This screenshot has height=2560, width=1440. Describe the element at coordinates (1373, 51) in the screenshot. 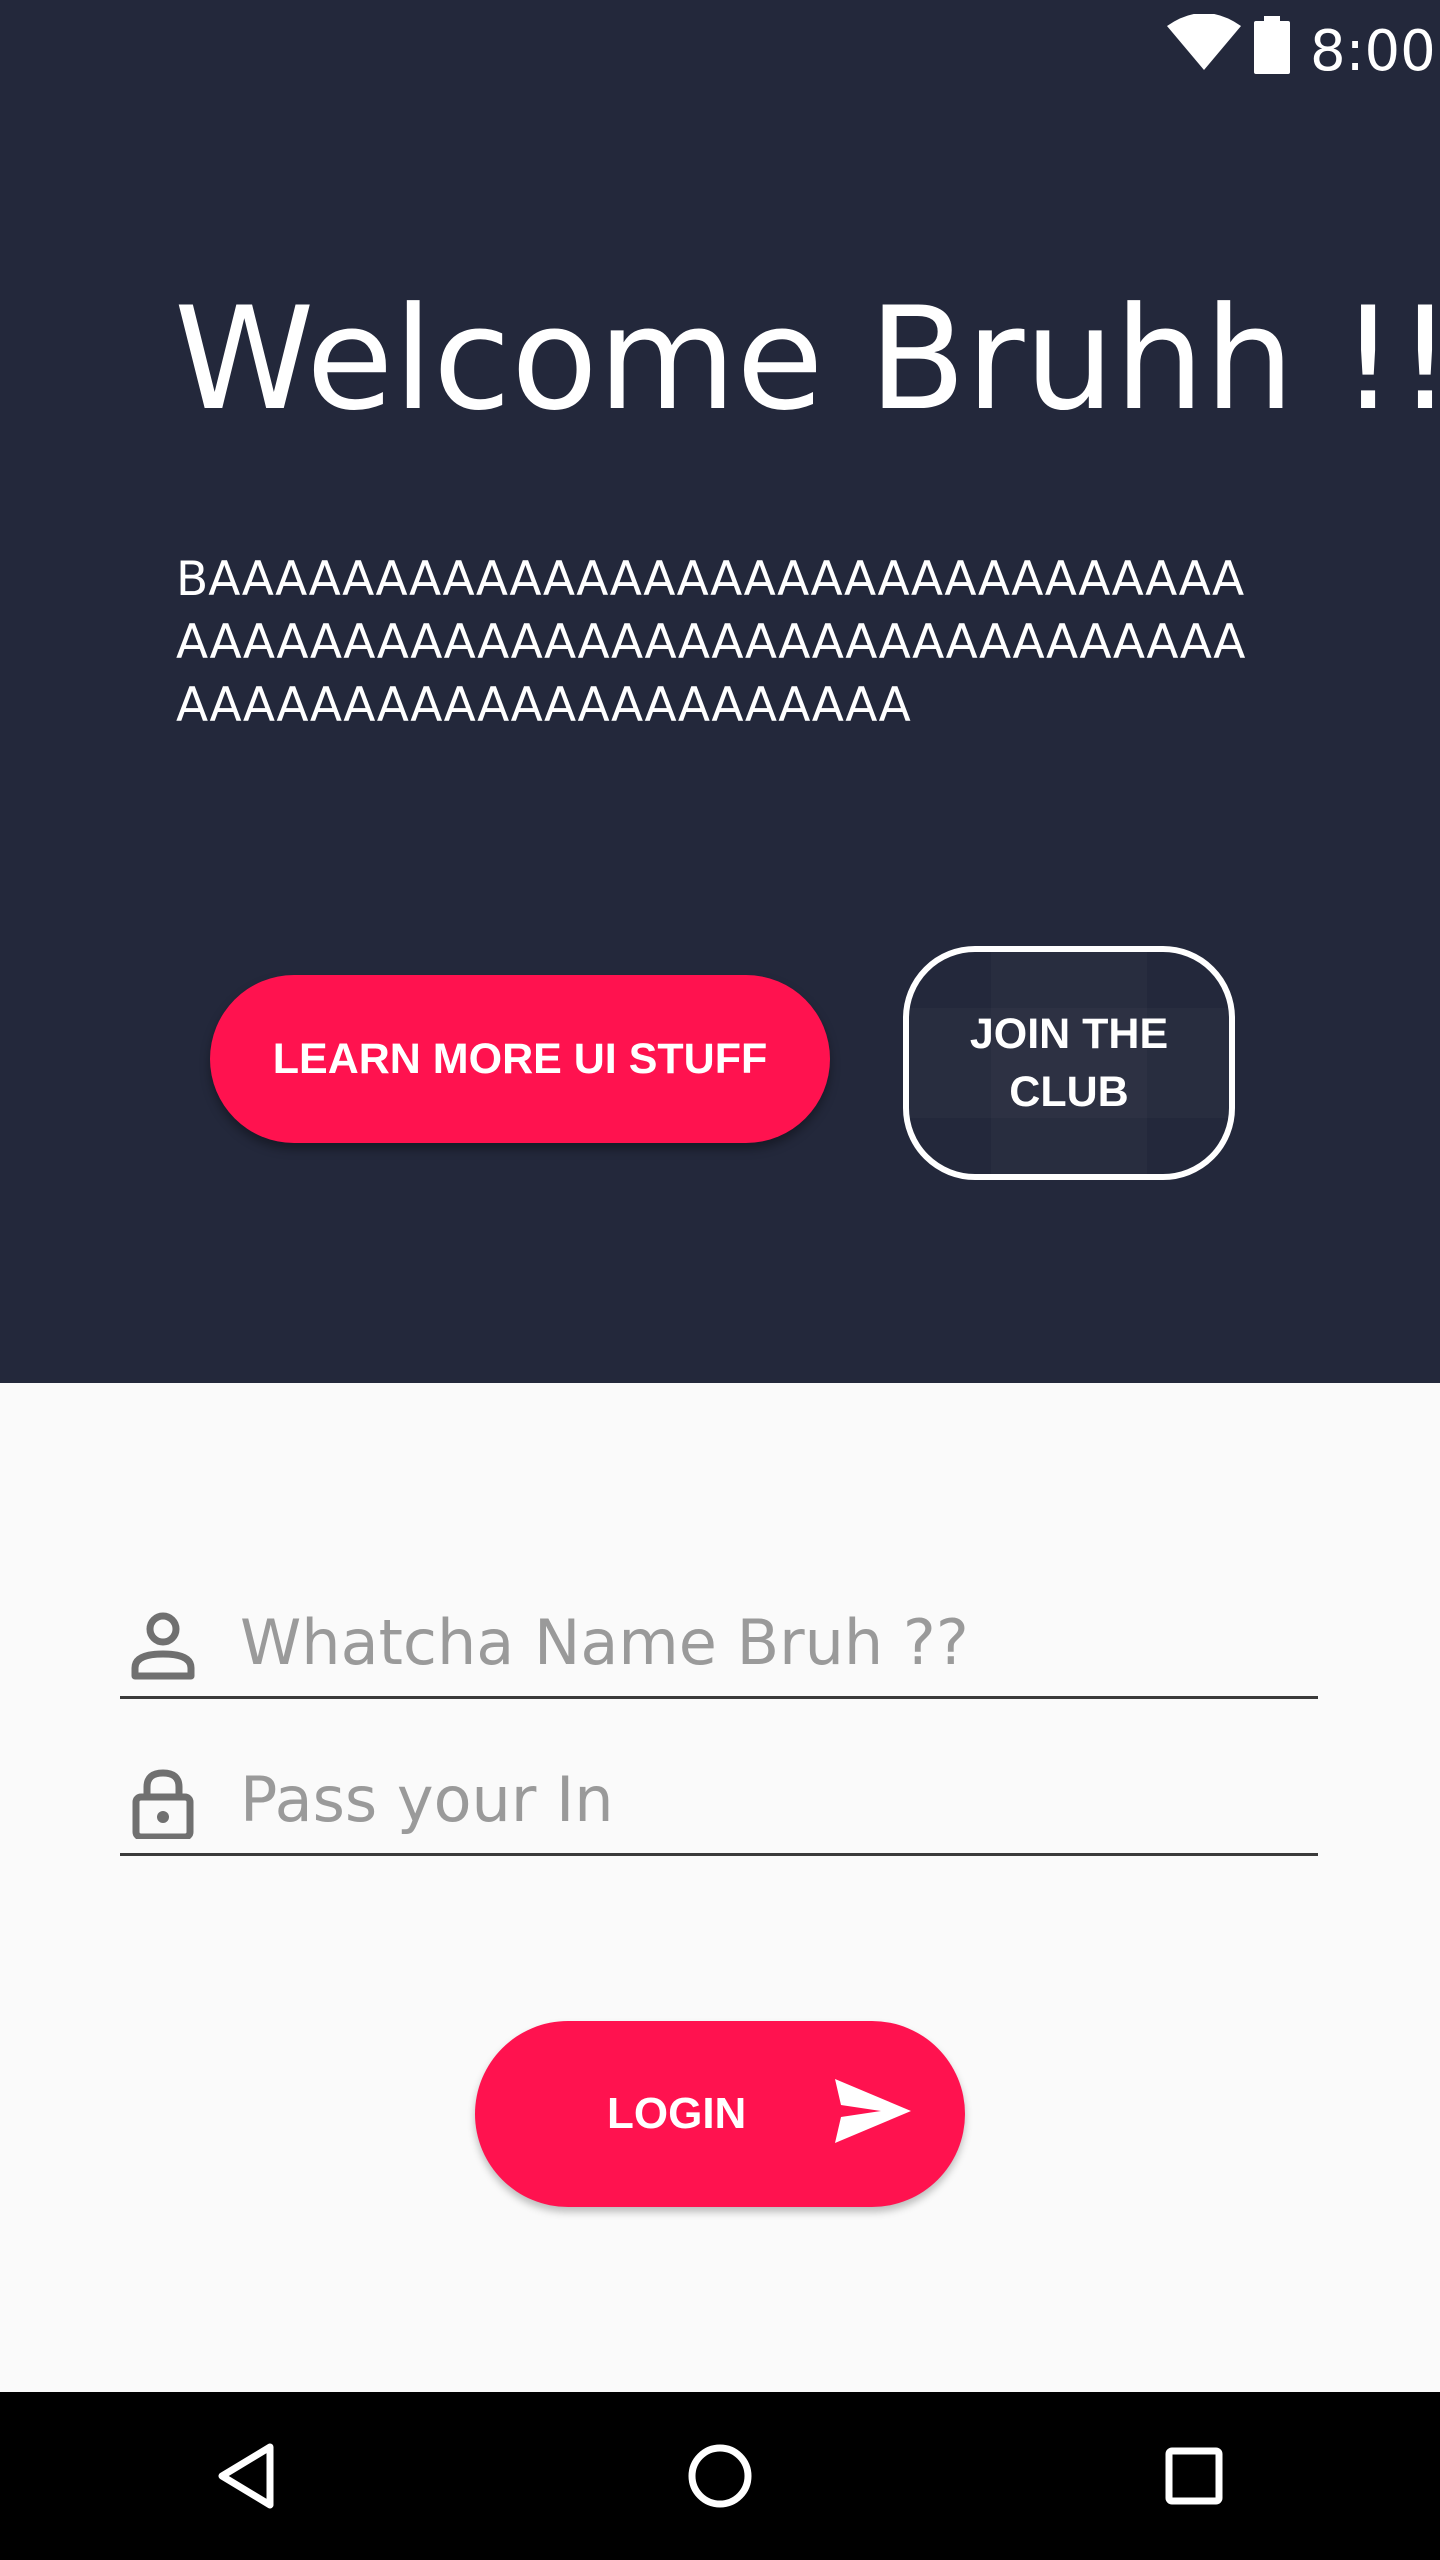

I see `status-time: 8:00` at that location.